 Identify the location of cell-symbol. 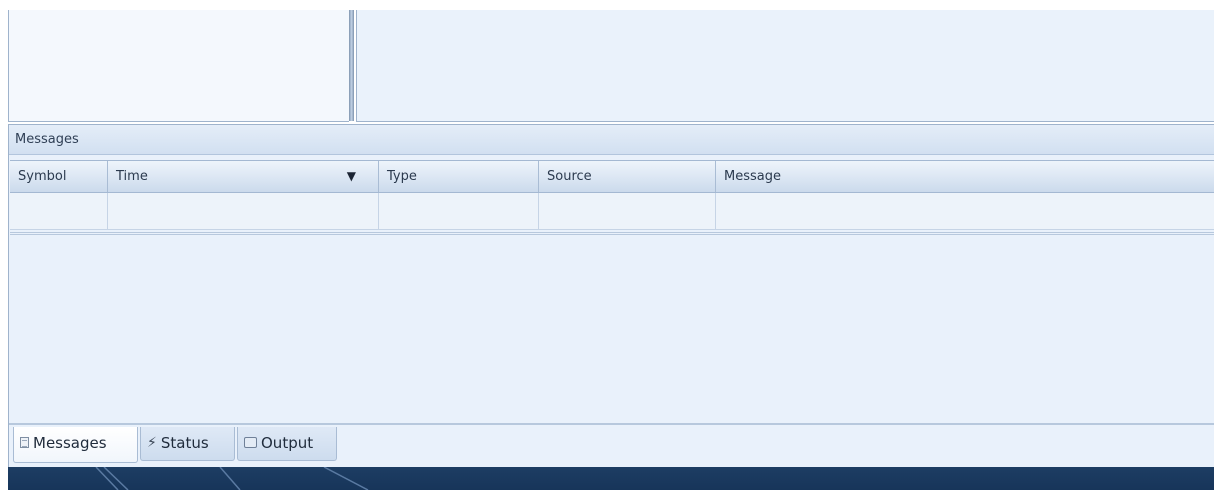
(59, 211).